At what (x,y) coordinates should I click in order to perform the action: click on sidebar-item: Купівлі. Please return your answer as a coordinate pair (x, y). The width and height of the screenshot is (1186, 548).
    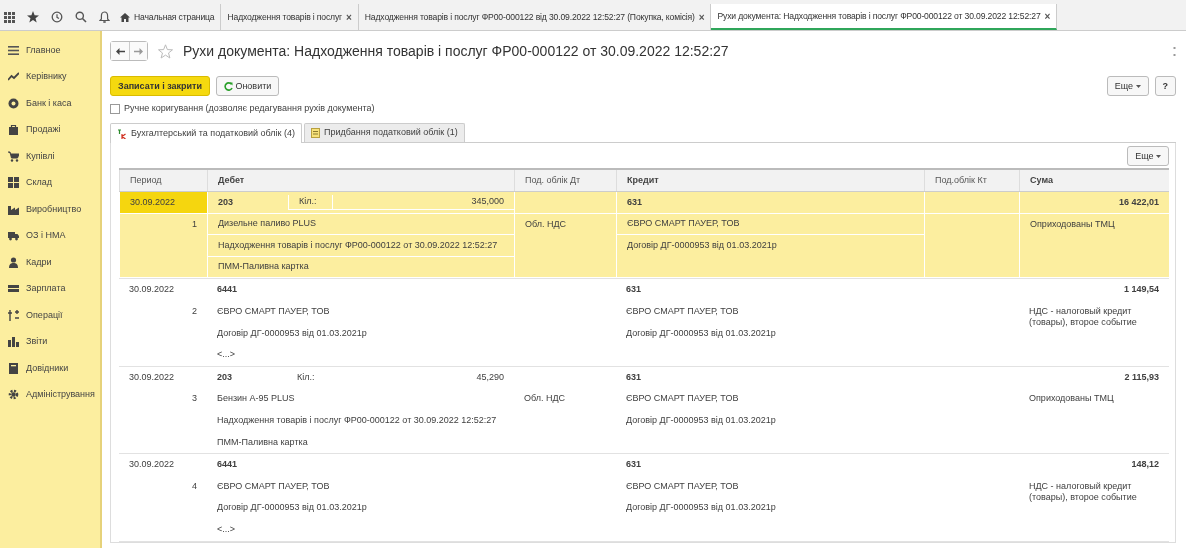
    Looking at the image, I should click on (40, 156).